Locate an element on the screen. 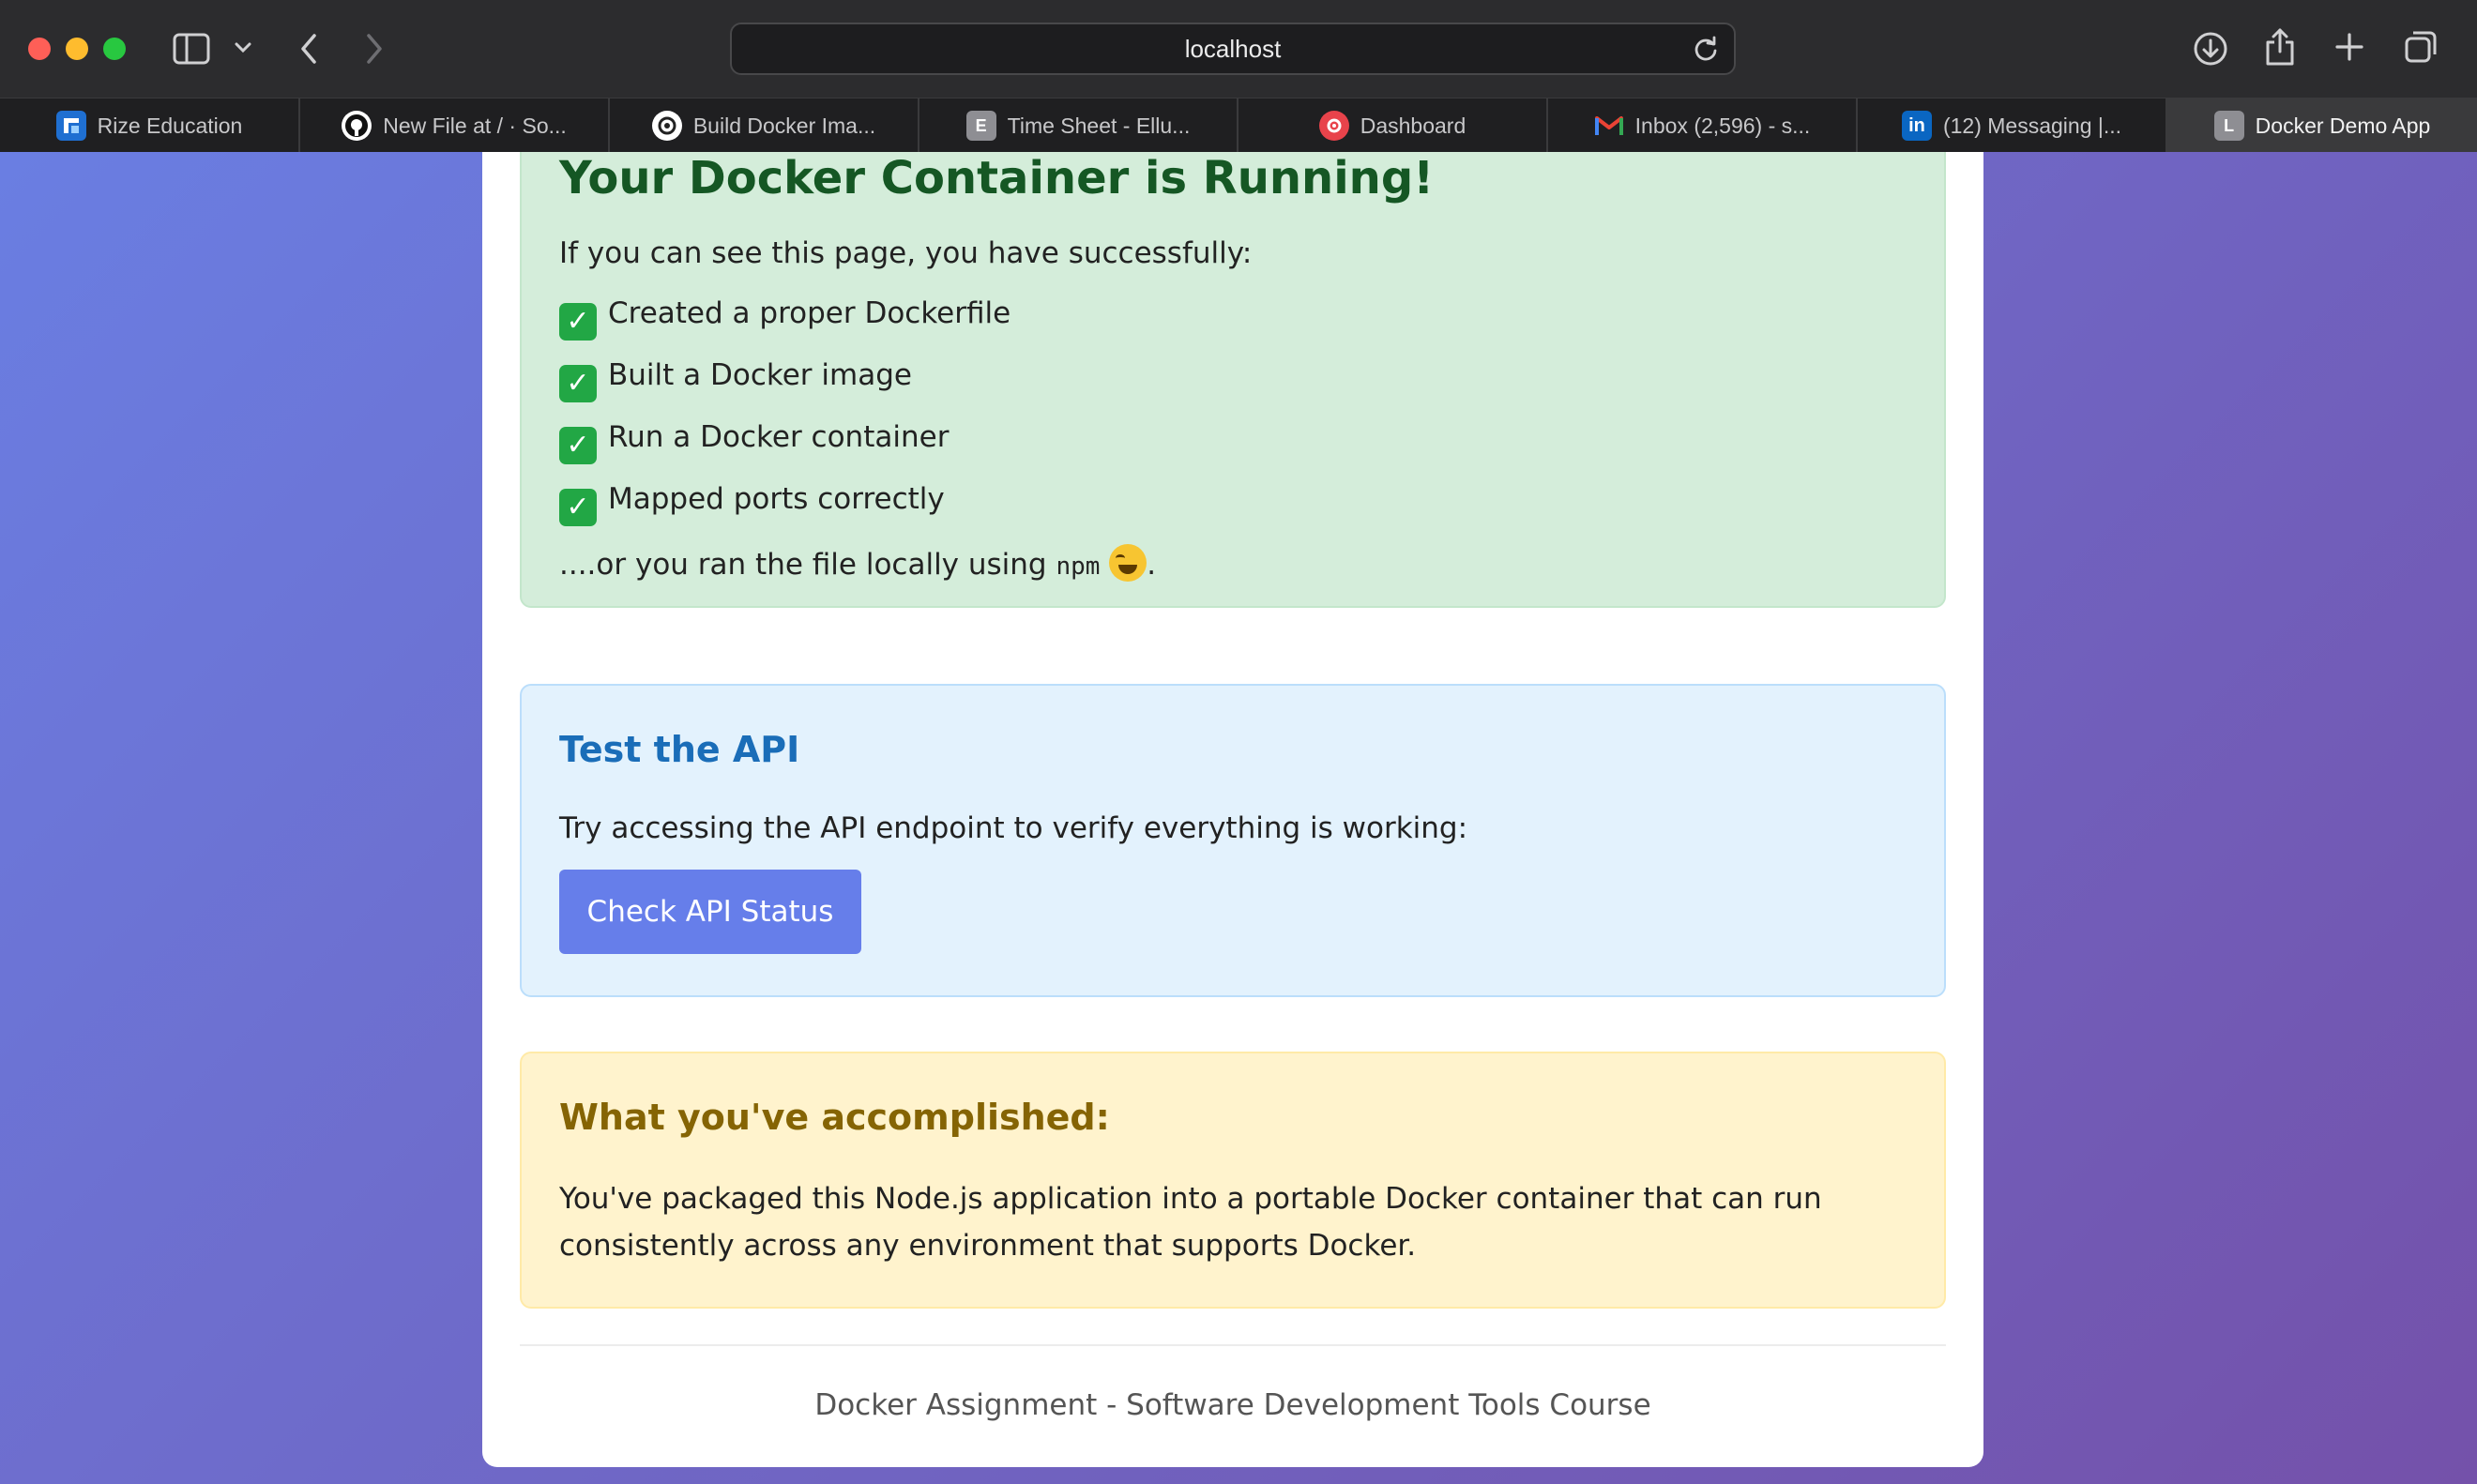  tab-label: Rize Education is located at coordinates (170, 126).